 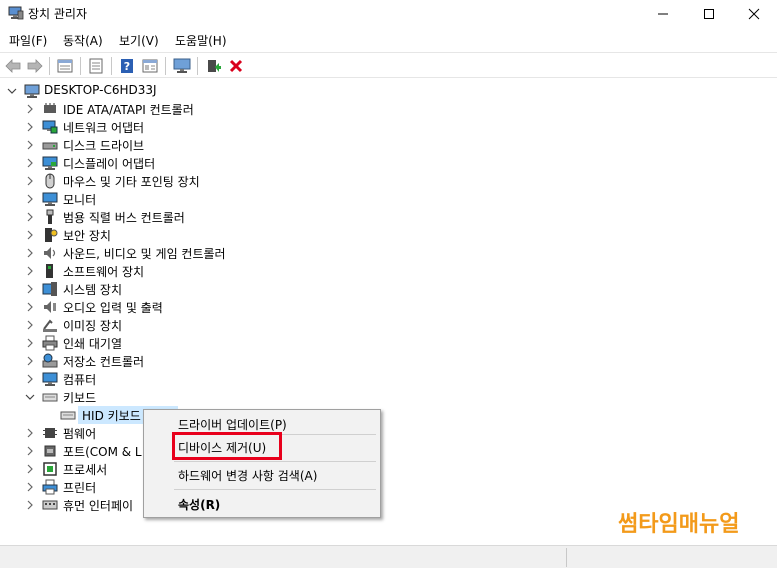 I want to click on port-icon, so click(x=50, y=451).